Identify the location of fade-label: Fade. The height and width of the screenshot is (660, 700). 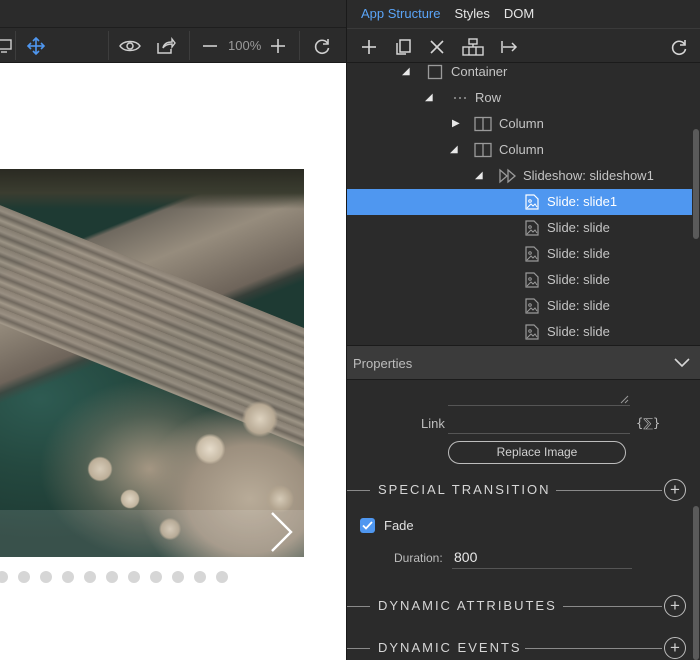
(399, 525).